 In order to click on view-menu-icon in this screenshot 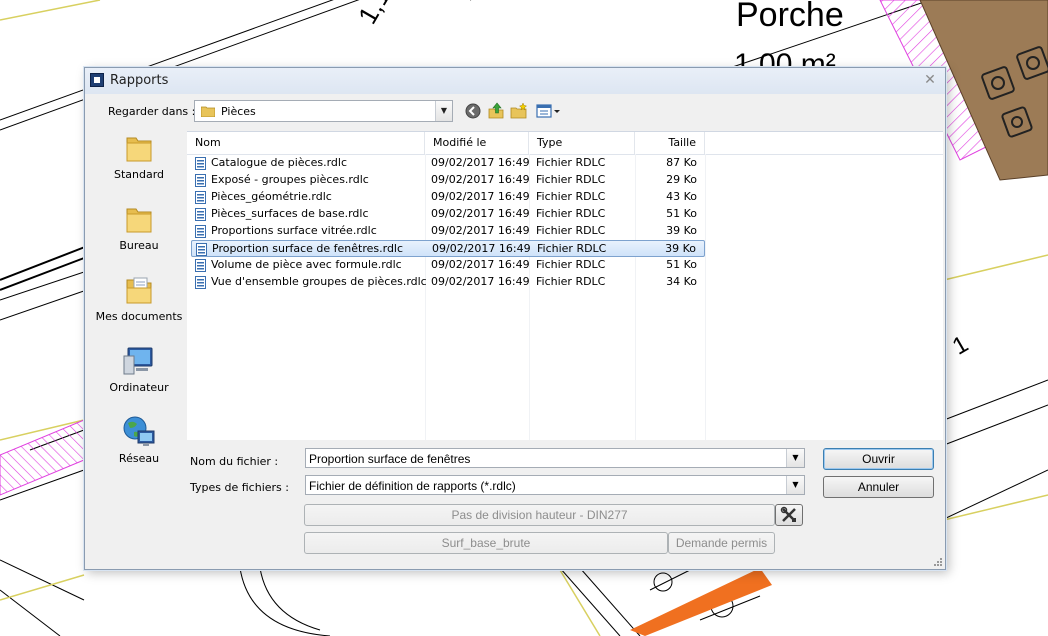, I will do `click(548, 111)`.